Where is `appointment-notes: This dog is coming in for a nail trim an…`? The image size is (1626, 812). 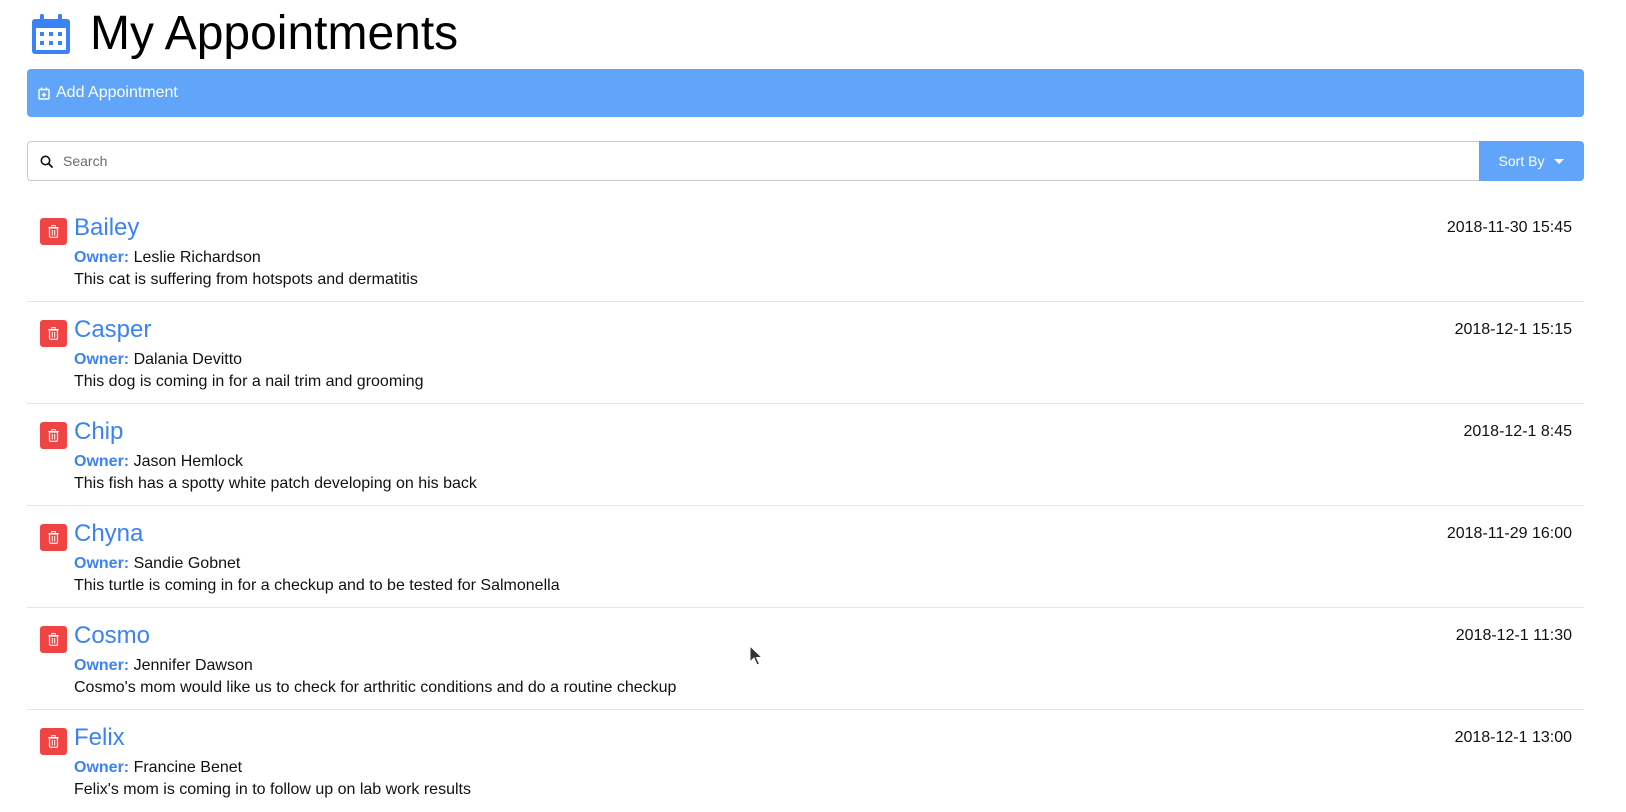
appointment-notes: This dog is coming in for a nail trim an… is located at coordinates (249, 381).